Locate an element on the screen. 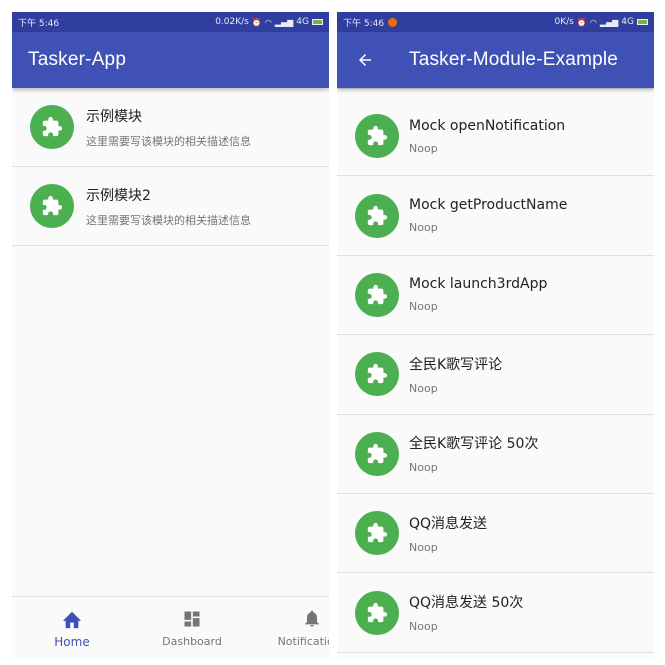  app-bar: Tasker-App is located at coordinates (170, 60).